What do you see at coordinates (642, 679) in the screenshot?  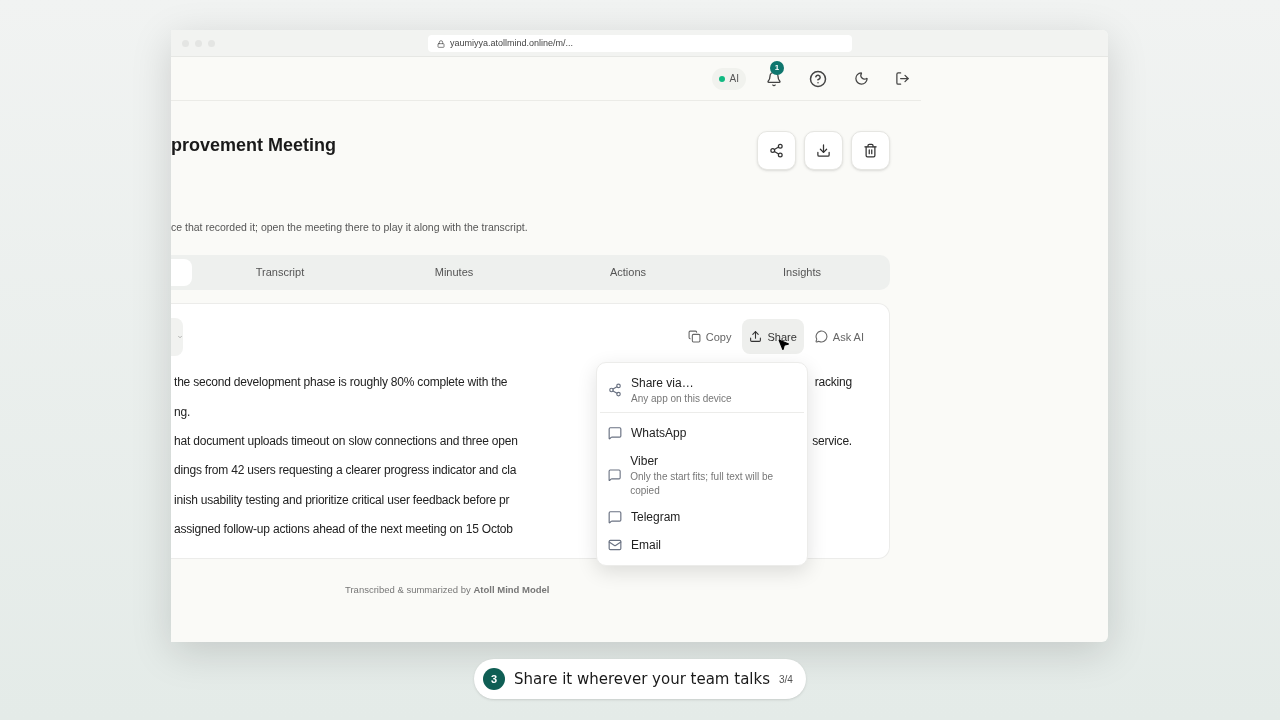 I see `caption-text: Share it wherever your team talks` at bounding box center [642, 679].